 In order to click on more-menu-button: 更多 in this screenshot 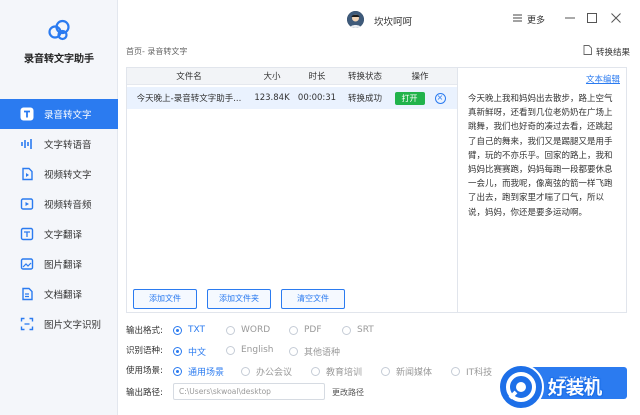, I will do `click(529, 19)`.